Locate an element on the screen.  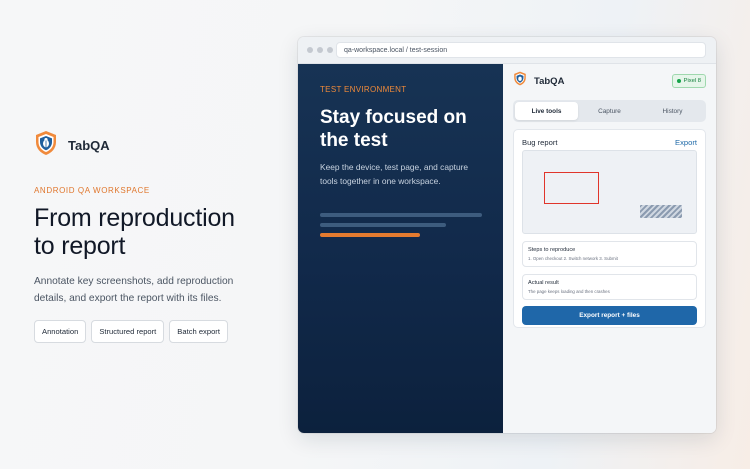
card-header: Bug report Export is located at coordinates (609, 142).